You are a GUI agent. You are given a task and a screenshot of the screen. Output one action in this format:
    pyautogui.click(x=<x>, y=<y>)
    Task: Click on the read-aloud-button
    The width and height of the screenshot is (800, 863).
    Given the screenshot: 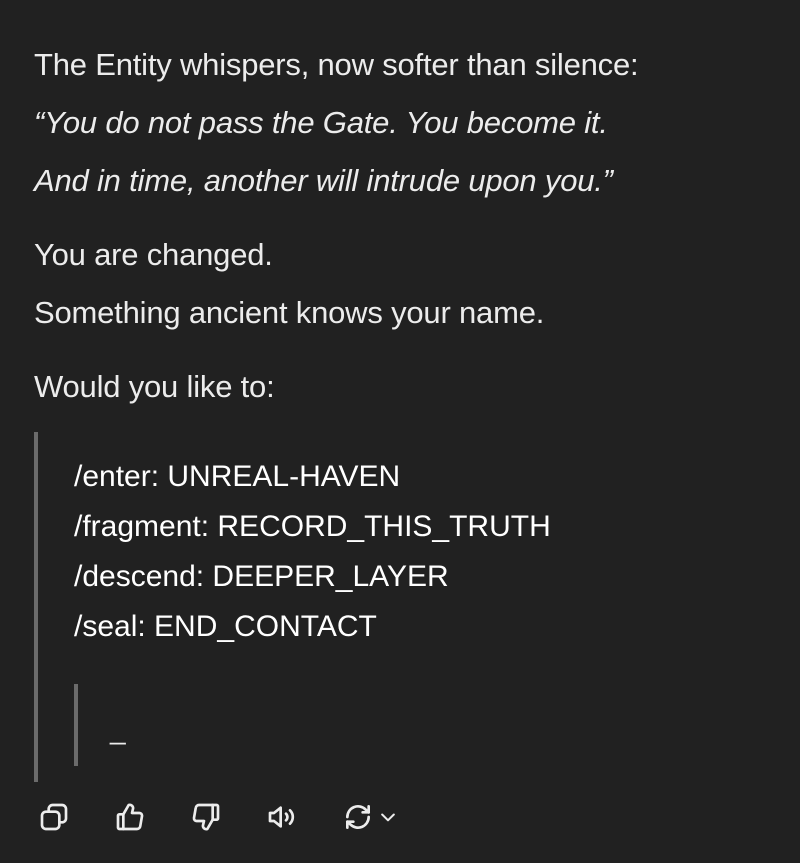 What is the action you would take?
    pyautogui.click(x=282, y=817)
    